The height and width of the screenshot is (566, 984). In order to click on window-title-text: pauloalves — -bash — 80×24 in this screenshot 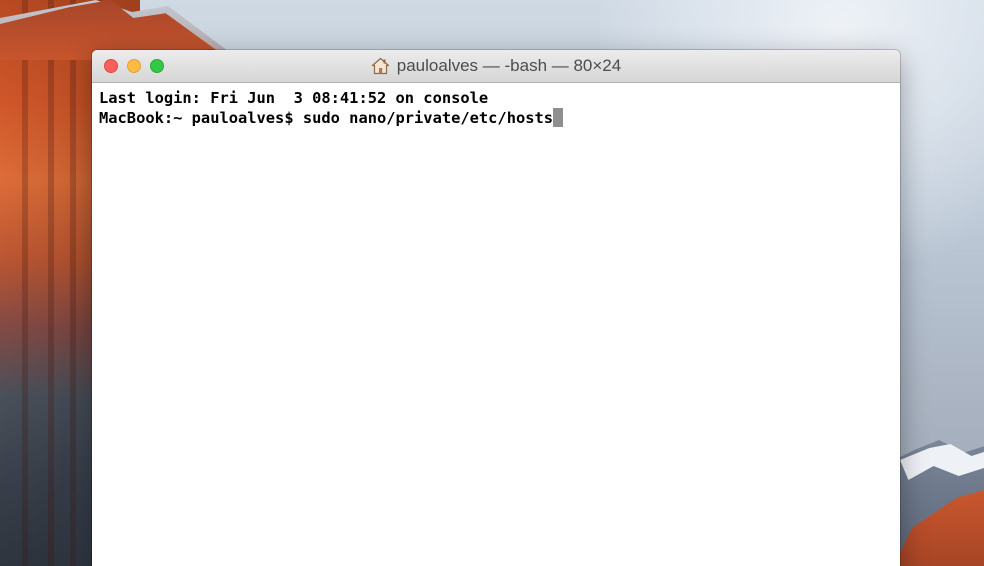, I will do `click(509, 65)`.